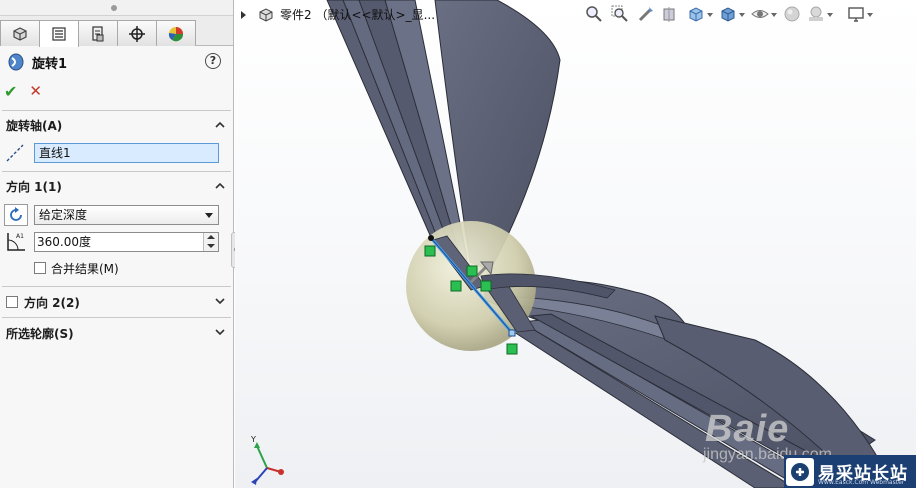 Image resolution: width=916 pixels, height=488 pixels. Describe the element at coordinates (213, 61) in the screenshot. I see `help-button: ?` at that location.